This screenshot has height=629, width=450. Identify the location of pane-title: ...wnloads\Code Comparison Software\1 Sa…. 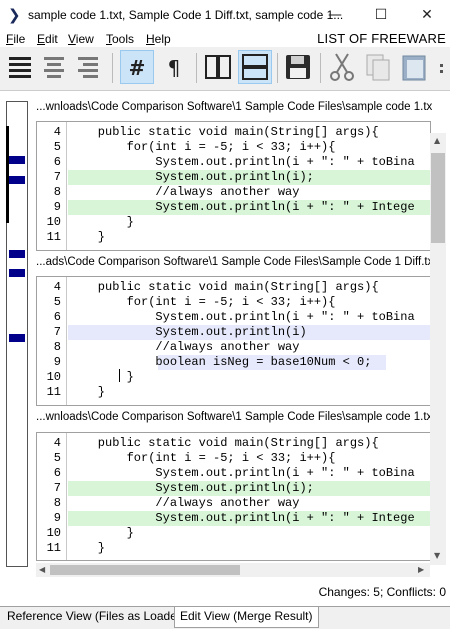
(234, 417).